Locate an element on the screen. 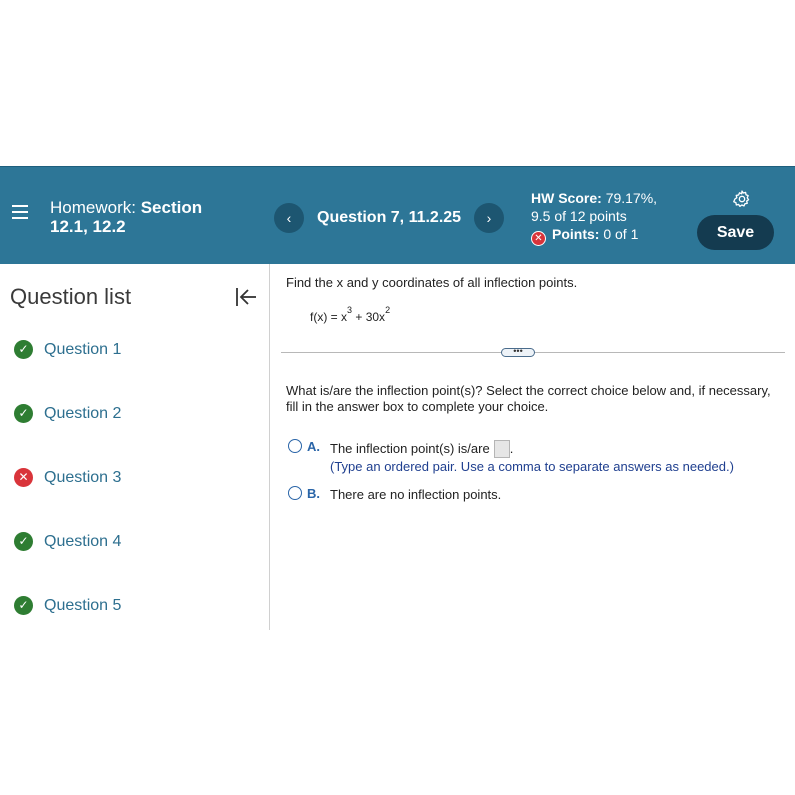 The height and width of the screenshot is (795, 795). incorrect-icon: ✕ is located at coordinates (538, 238).